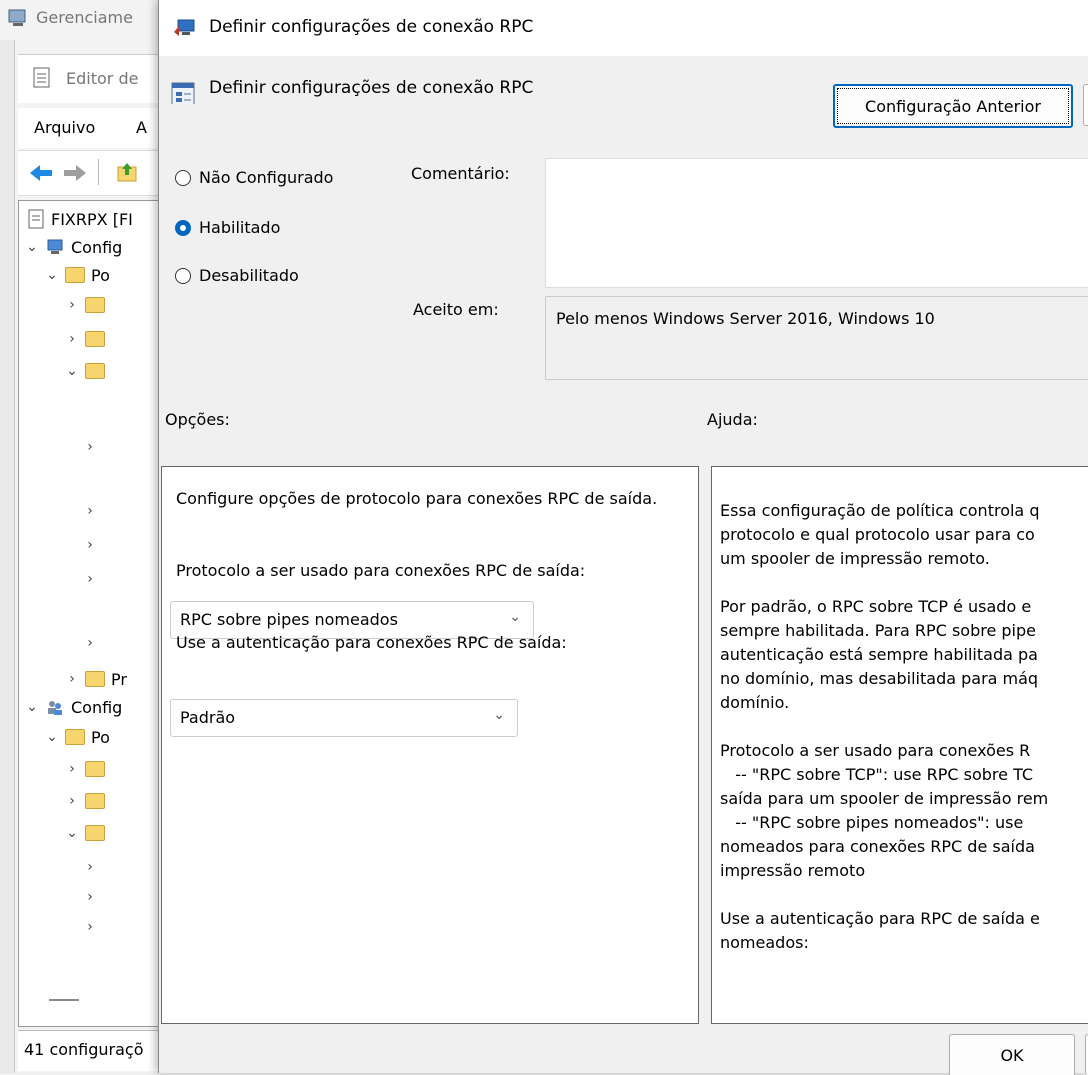  Describe the element at coordinates (184, 27) in the screenshot. I see `rpc-settings-icon` at that location.